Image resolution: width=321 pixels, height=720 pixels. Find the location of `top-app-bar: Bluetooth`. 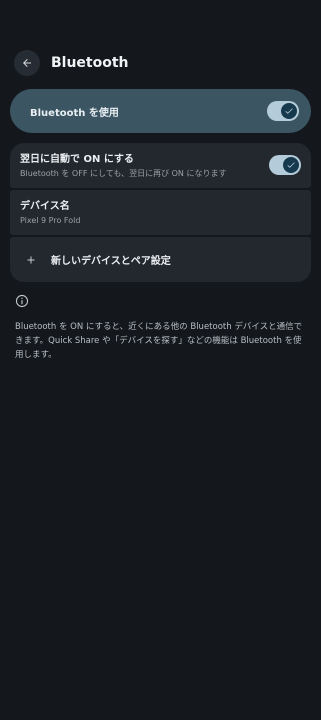

top-app-bar: Bluetooth is located at coordinates (71, 63).